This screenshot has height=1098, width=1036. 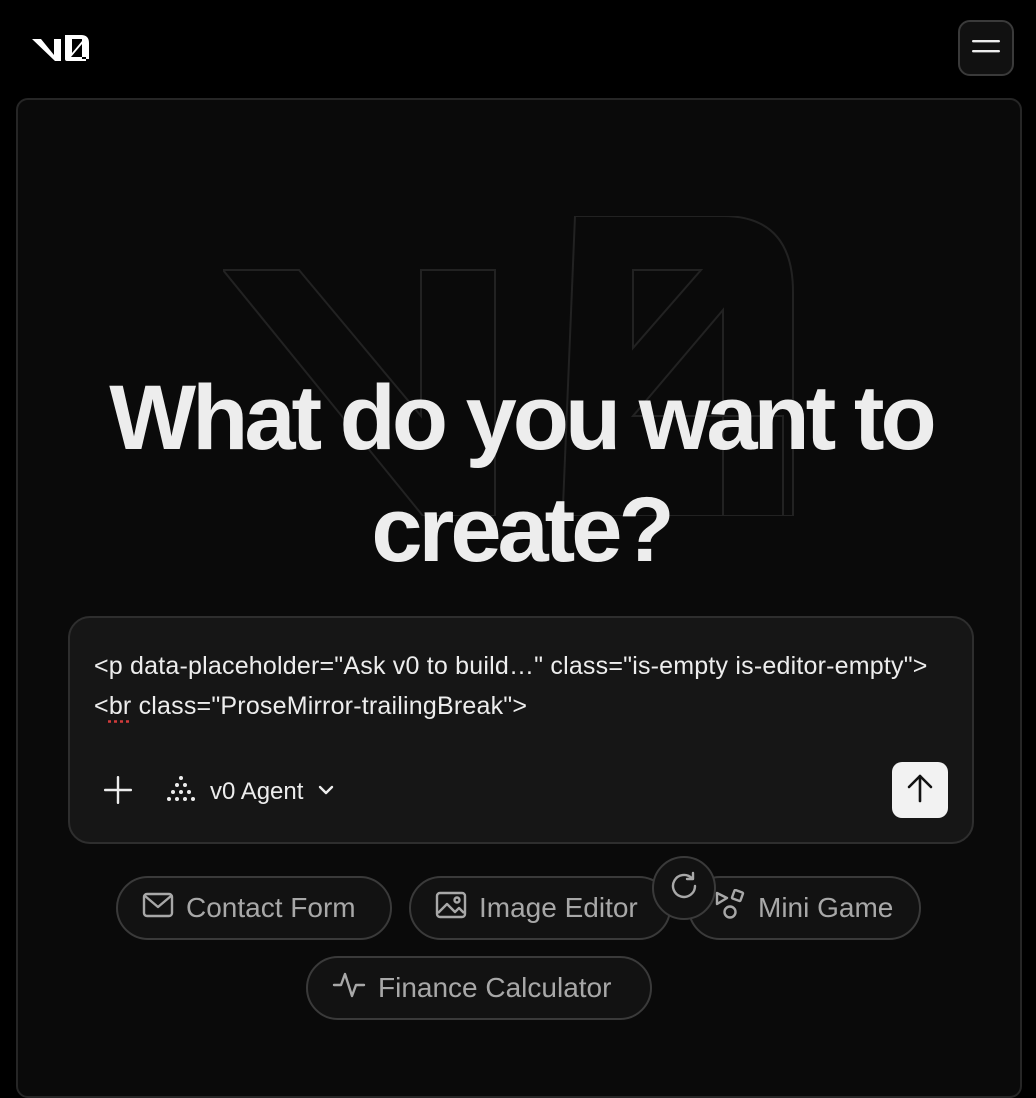 I want to click on suggestion-image-editor: Image Editor, so click(x=540, y=908).